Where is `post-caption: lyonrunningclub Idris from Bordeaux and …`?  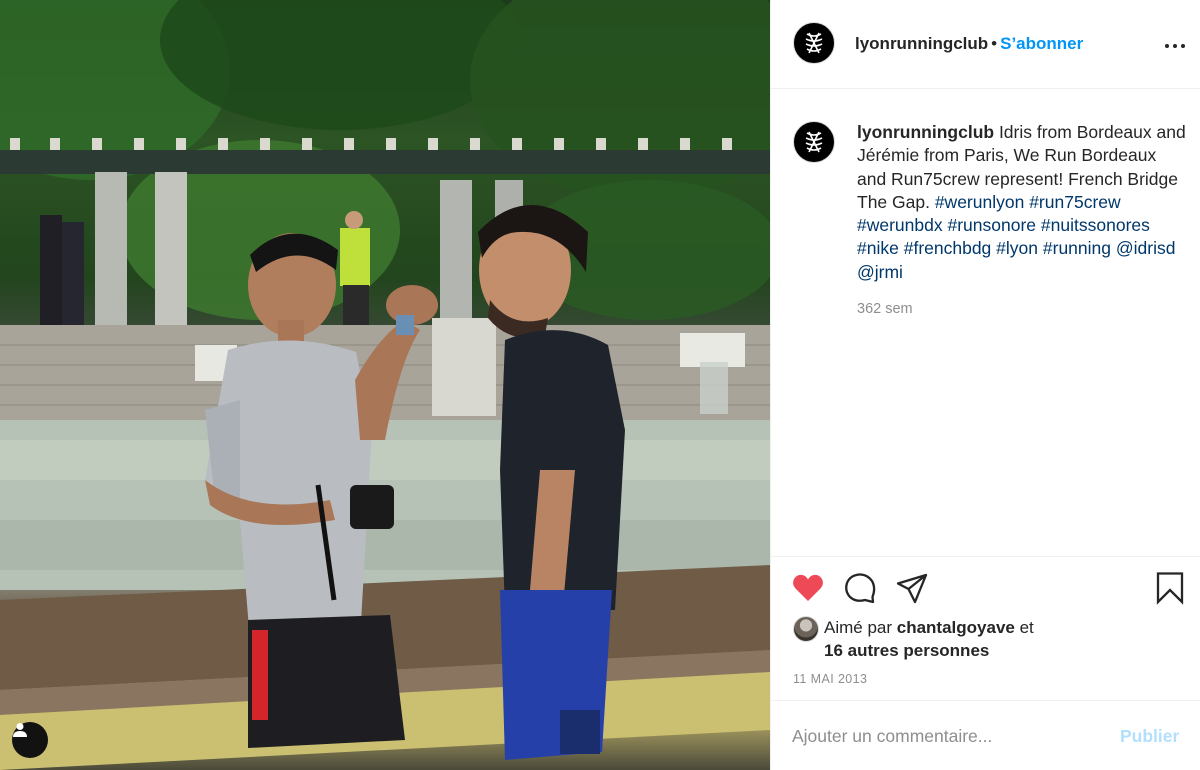
post-caption: lyonrunningclub Idris from Bordeaux and … is located at coordinates (1022, 202).